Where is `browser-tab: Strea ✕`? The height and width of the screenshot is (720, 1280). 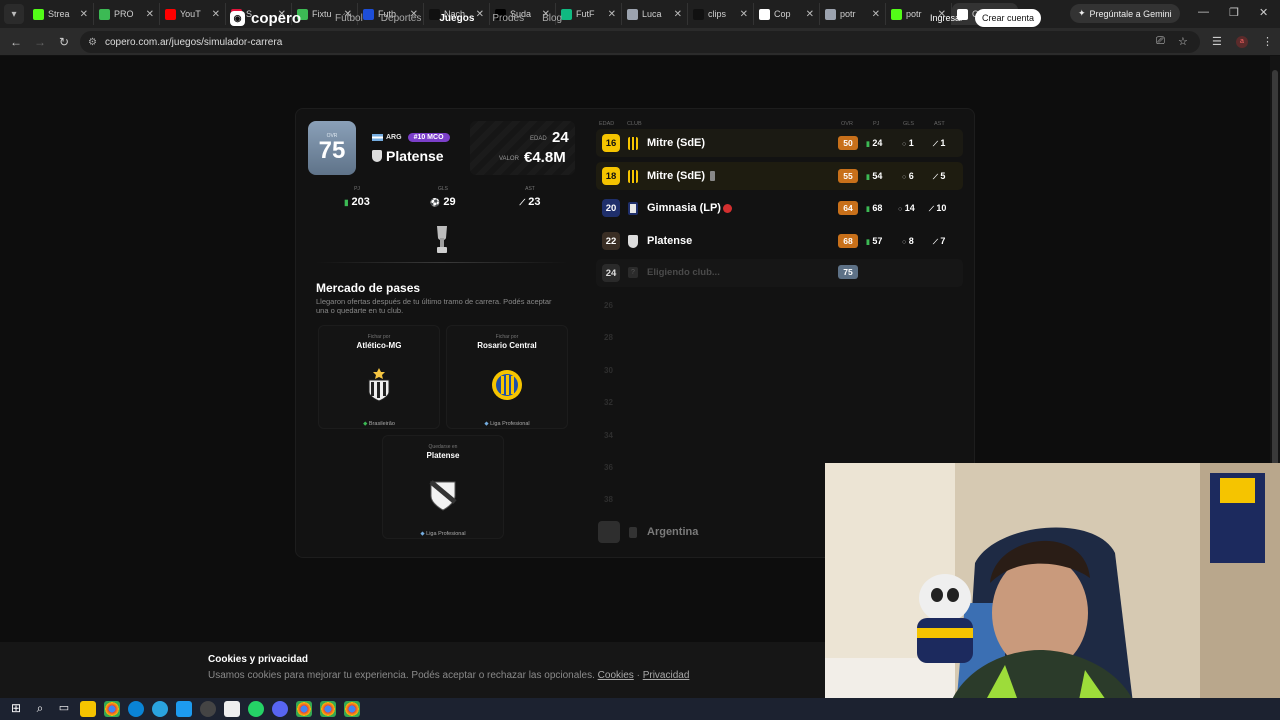 browser-tab: Strea ✕ is located at coordinates (61, 14).